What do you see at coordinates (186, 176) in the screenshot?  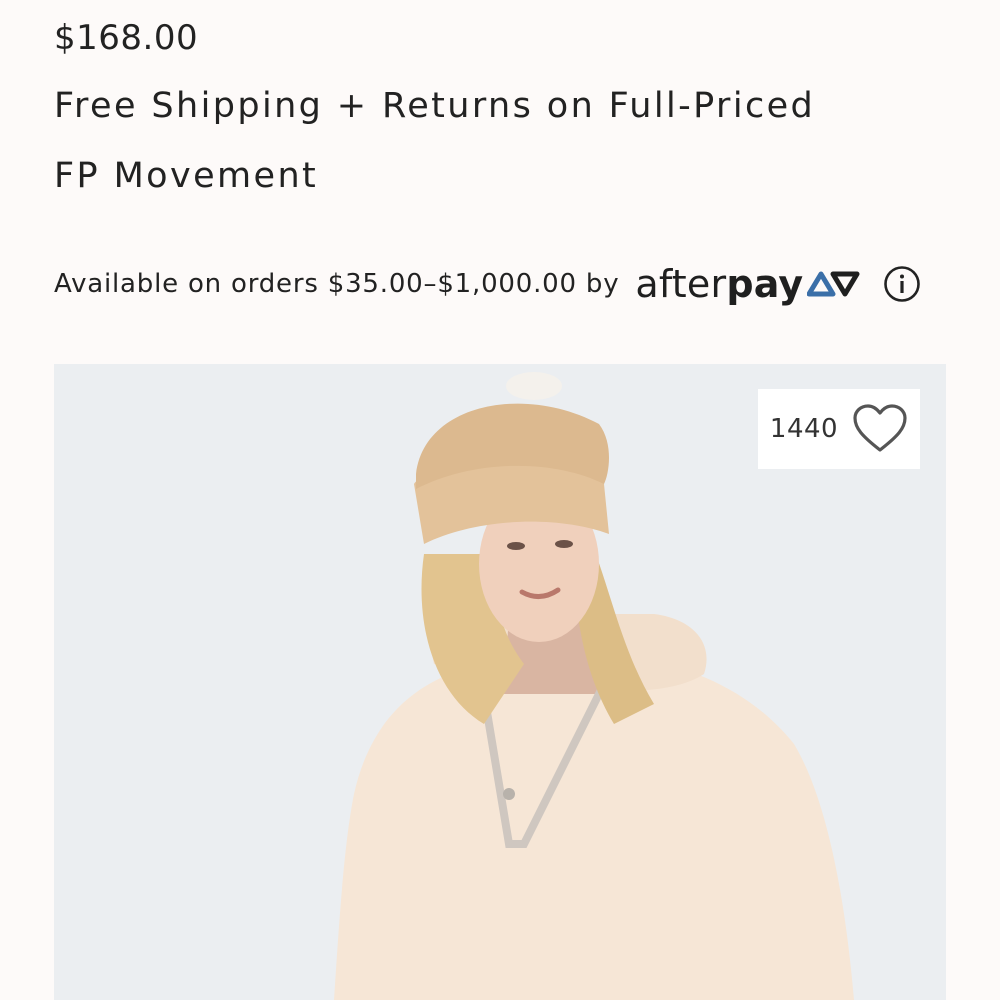 I see `brand-link: FP Movement` at bounding box center [186, 176].